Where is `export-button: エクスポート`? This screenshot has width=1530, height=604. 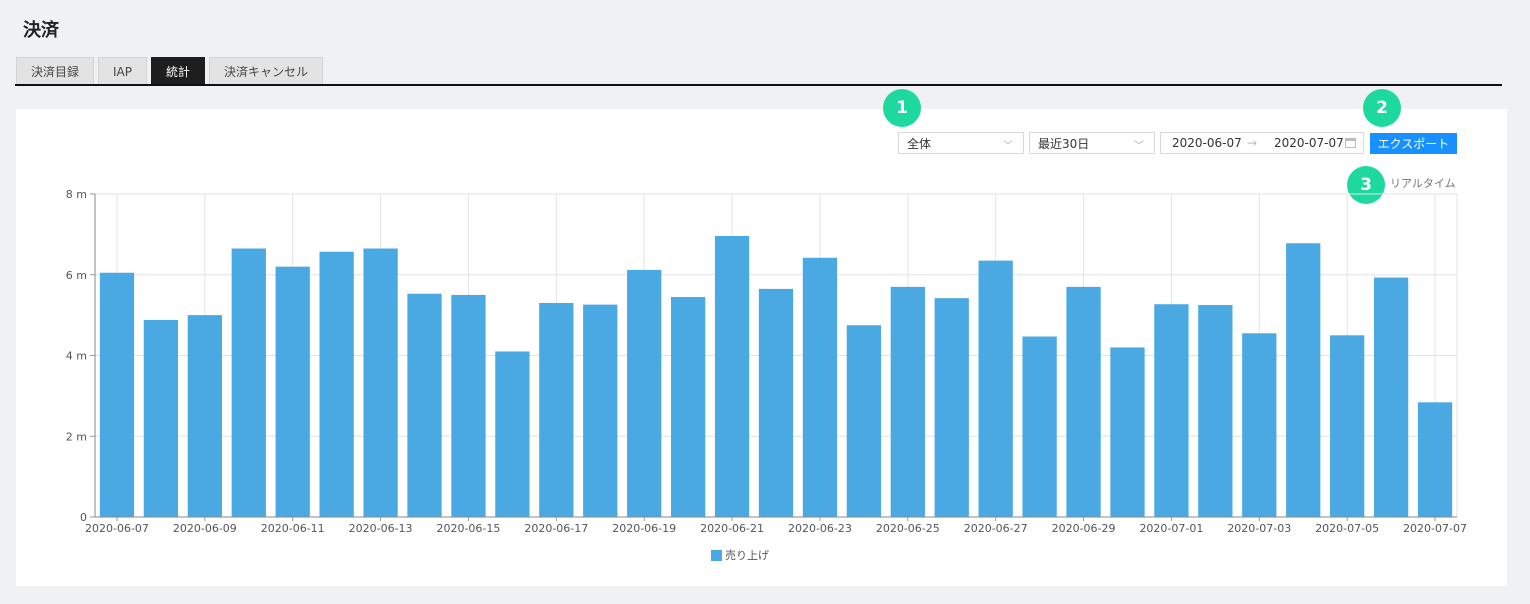
export-button: エクスポート is located at coordinates (1413, 143).